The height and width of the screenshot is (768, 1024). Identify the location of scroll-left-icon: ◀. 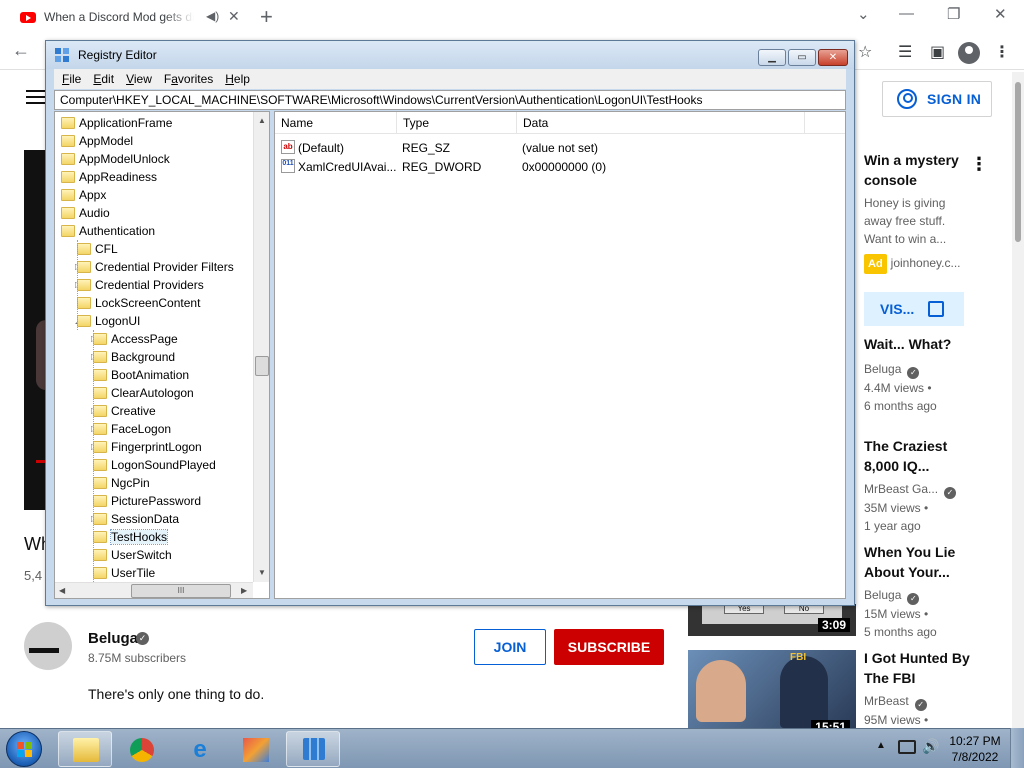
(62, 590).